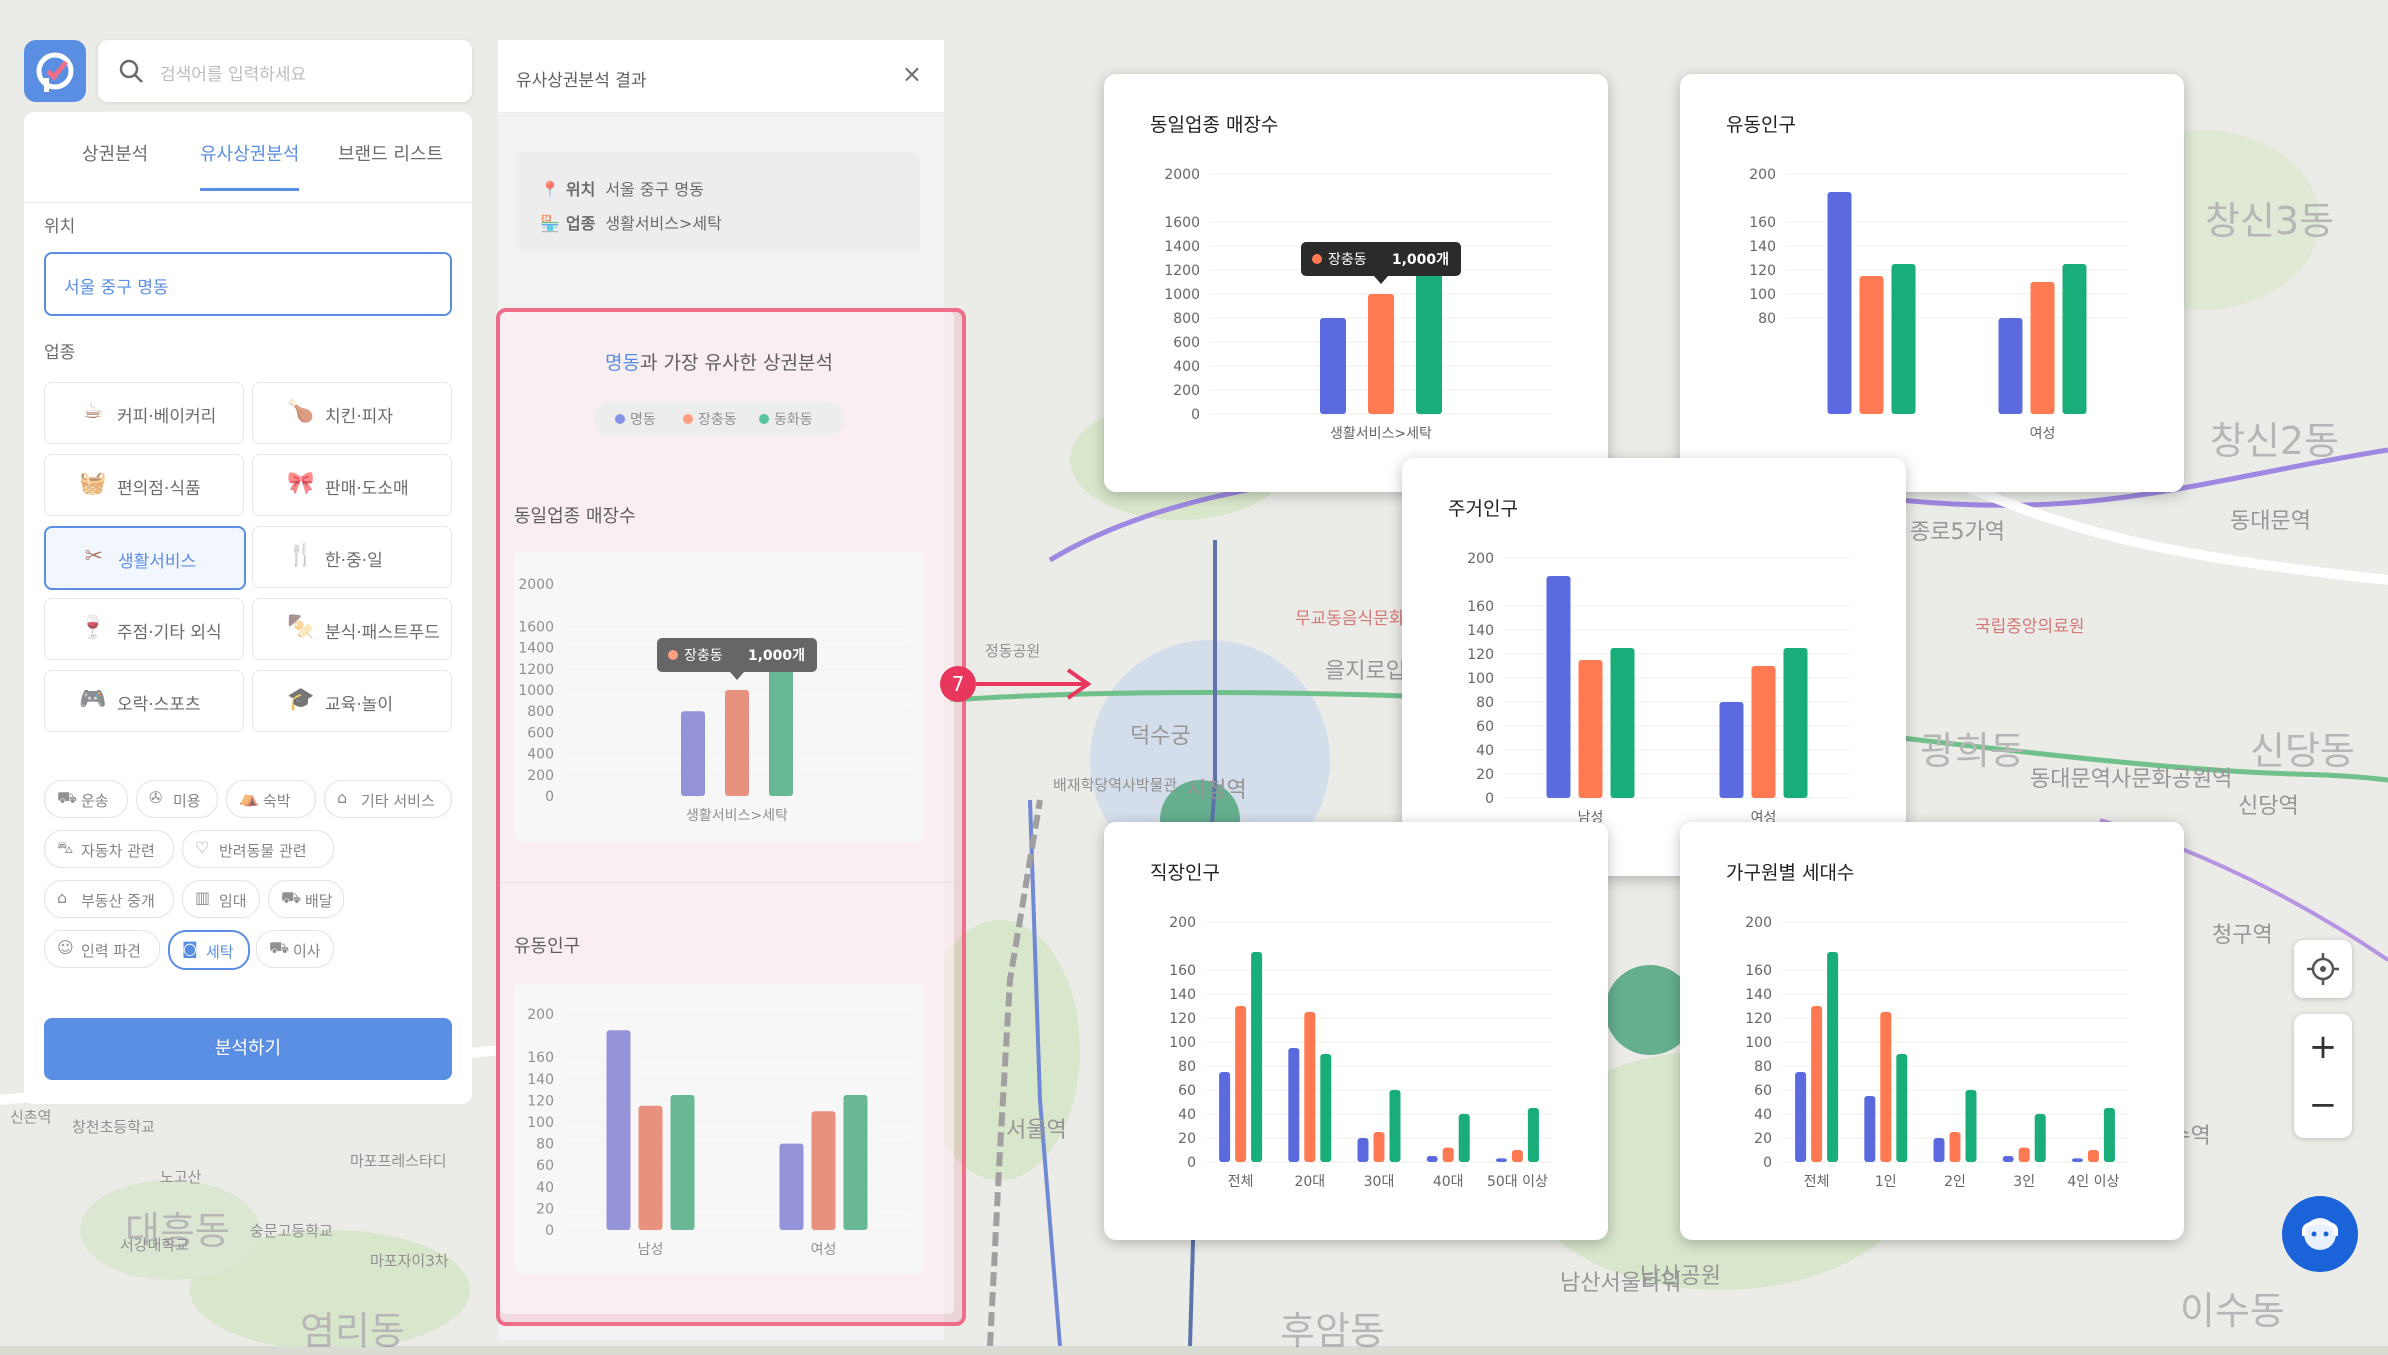  What do you see at coordinates (248, 284) in the screenshot?
I see `location-field: 서울 중구 명동` at bounding box center [248, 284].